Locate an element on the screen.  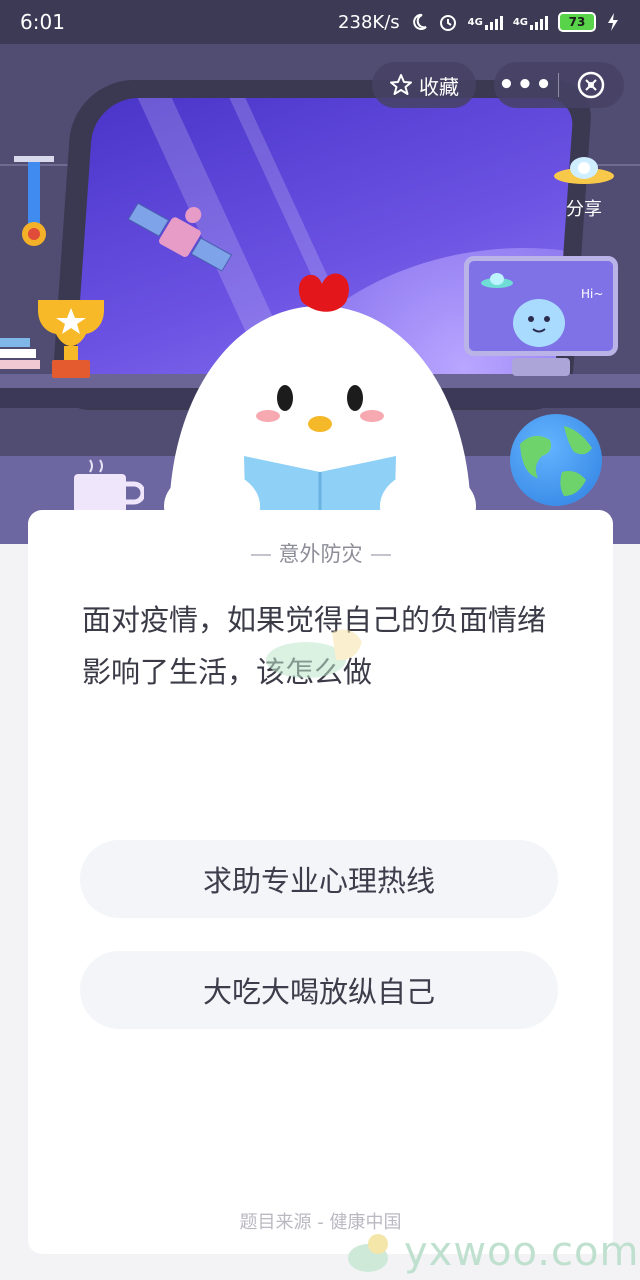
penguin-mascot is located at coordinates (320, 408).